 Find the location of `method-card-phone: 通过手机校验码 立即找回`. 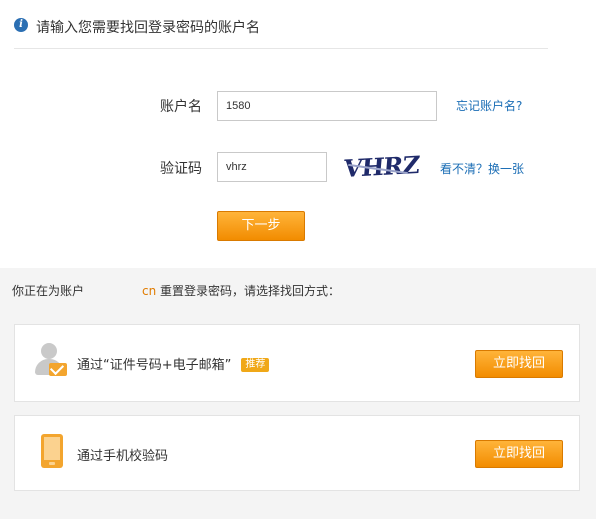

method-card-phone: 通过手机校验码 立即找回 is located at coordinates (297, 453).